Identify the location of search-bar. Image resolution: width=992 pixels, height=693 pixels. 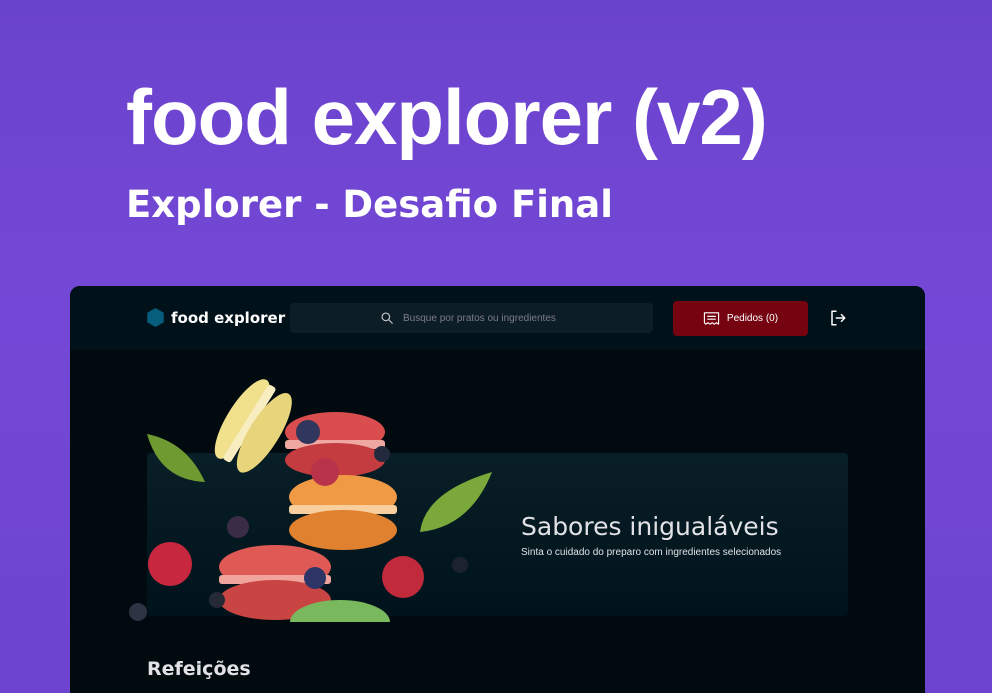
(471, 318).